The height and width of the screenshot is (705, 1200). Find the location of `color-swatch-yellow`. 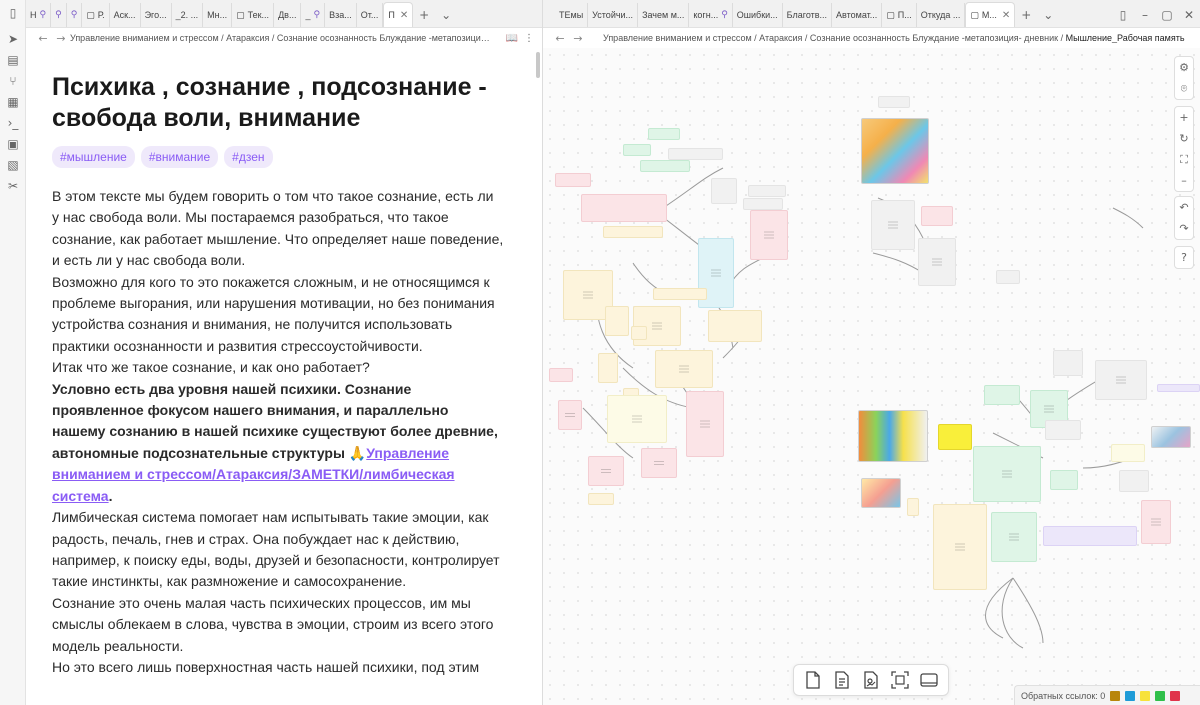

color-swatch-yellow is located at coordinates (1145, 695).